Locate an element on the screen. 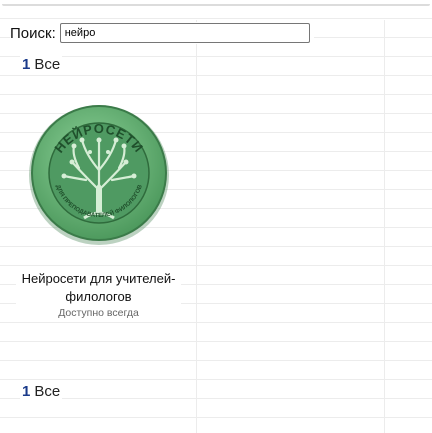 Image resolution: width=432 pixels, height=433 pixels. pager-bottom: 1 Все is located at coordinates (41, 391).